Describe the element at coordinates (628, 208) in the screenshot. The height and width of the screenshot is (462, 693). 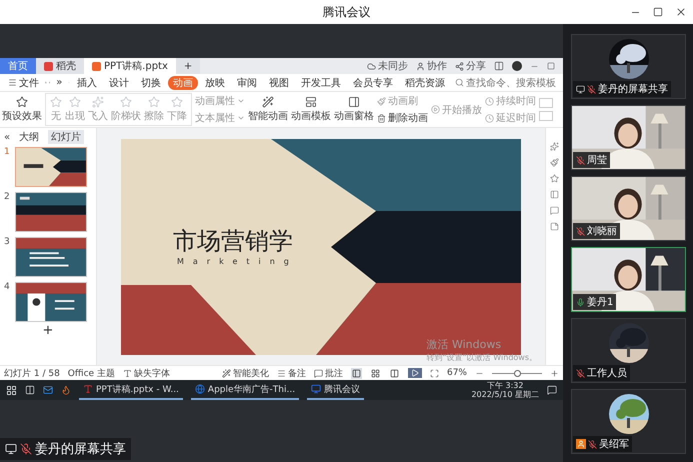
I see `video-tile: 刘晓丽` at that location.